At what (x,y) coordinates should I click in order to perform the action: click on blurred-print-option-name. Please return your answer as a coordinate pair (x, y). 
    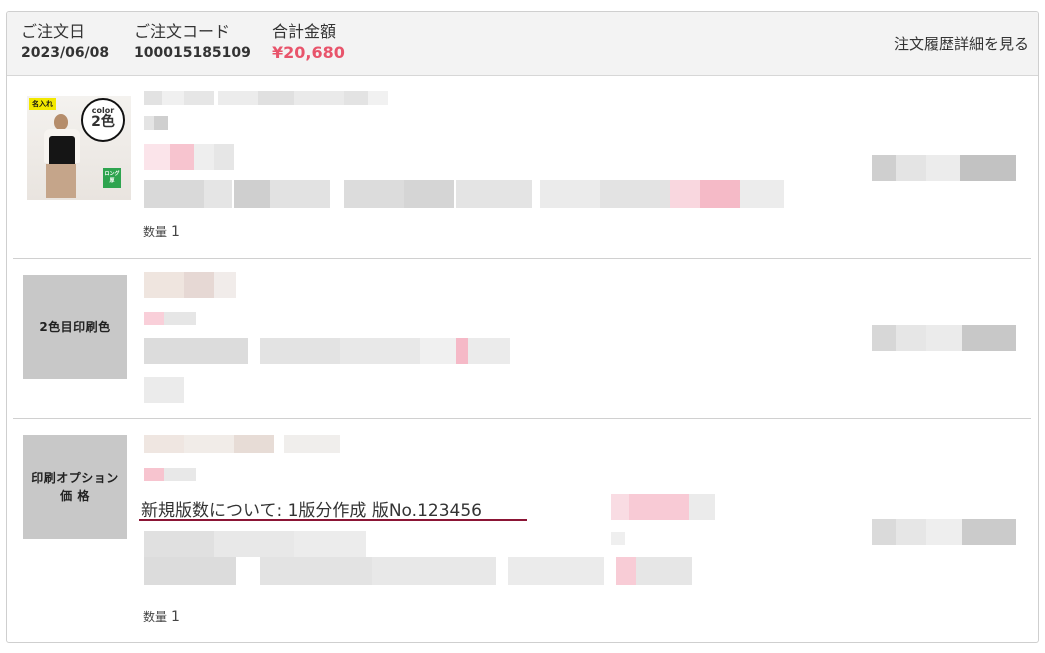
    Looking at the image, I should click on (242, 444).